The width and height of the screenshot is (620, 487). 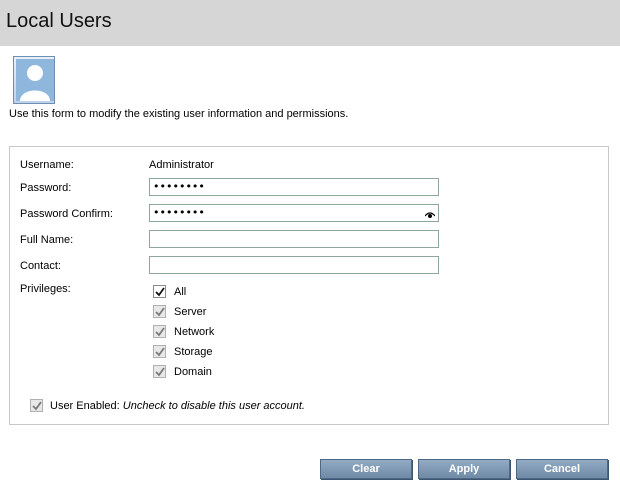 I want to click on privileges-label: Privileges:, so click(x=45, y=289).